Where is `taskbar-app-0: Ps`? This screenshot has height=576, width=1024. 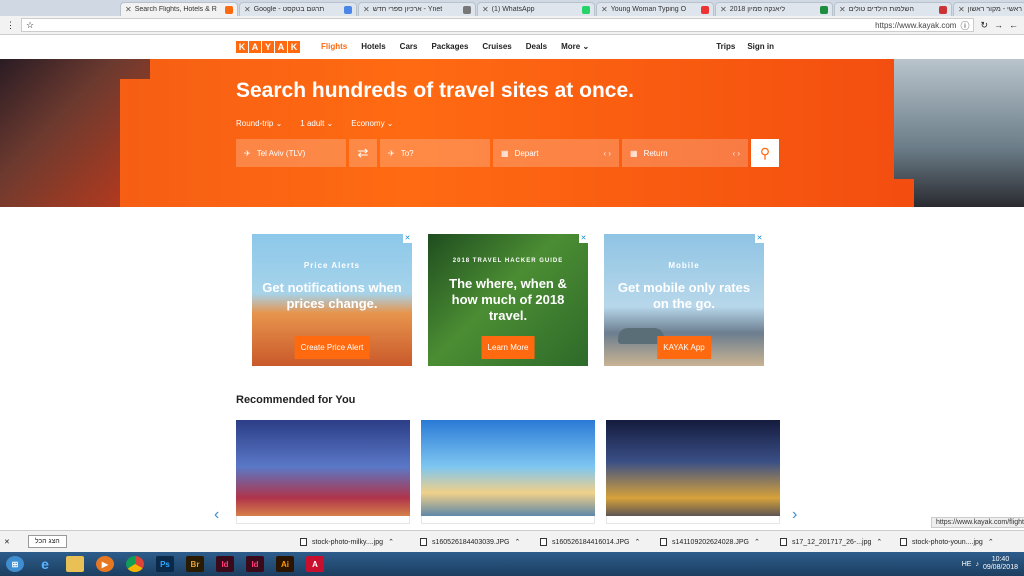 taskbar-app-0: Ps is located at coordinates (165, 564).